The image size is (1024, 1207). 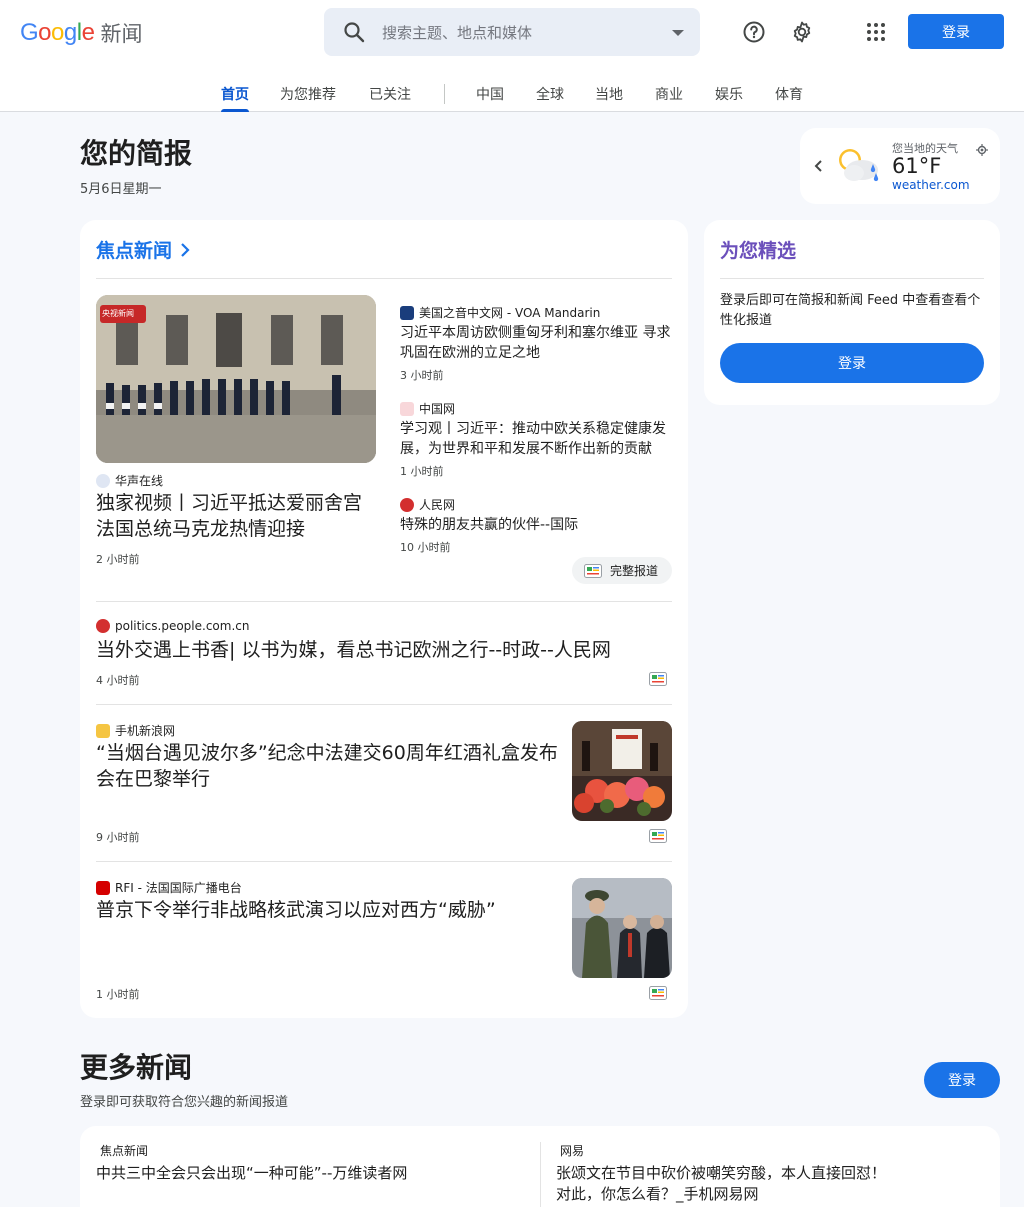 What do you see at coordinates (328, 766) in the screenshot?
I see `story-headline: “当烟台遇见波尔多”纪念中法建交60周年红酒礼盒发布会在巴黎举行` at bounding box center [328, 766].